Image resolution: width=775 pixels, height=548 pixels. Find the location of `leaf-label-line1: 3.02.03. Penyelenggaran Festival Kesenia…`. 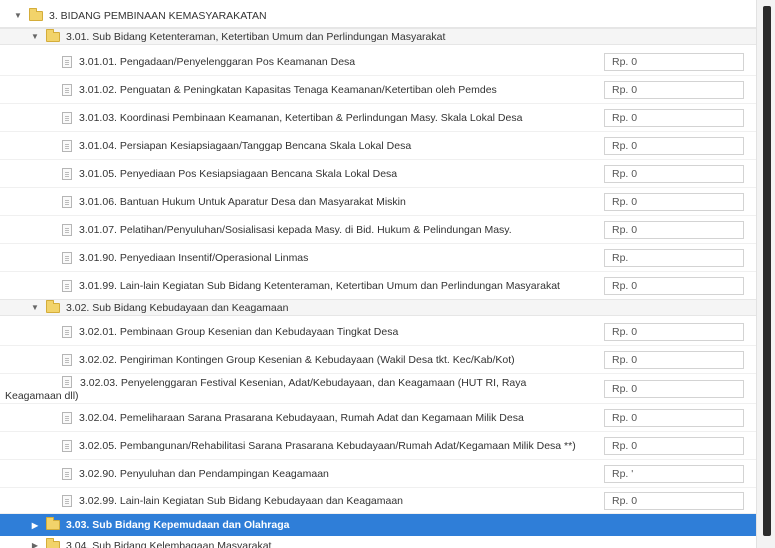

leaf-label-line1: 3.02.03. Penyelenggaran Festival Kesenia… is located at coordinates (303, 383).